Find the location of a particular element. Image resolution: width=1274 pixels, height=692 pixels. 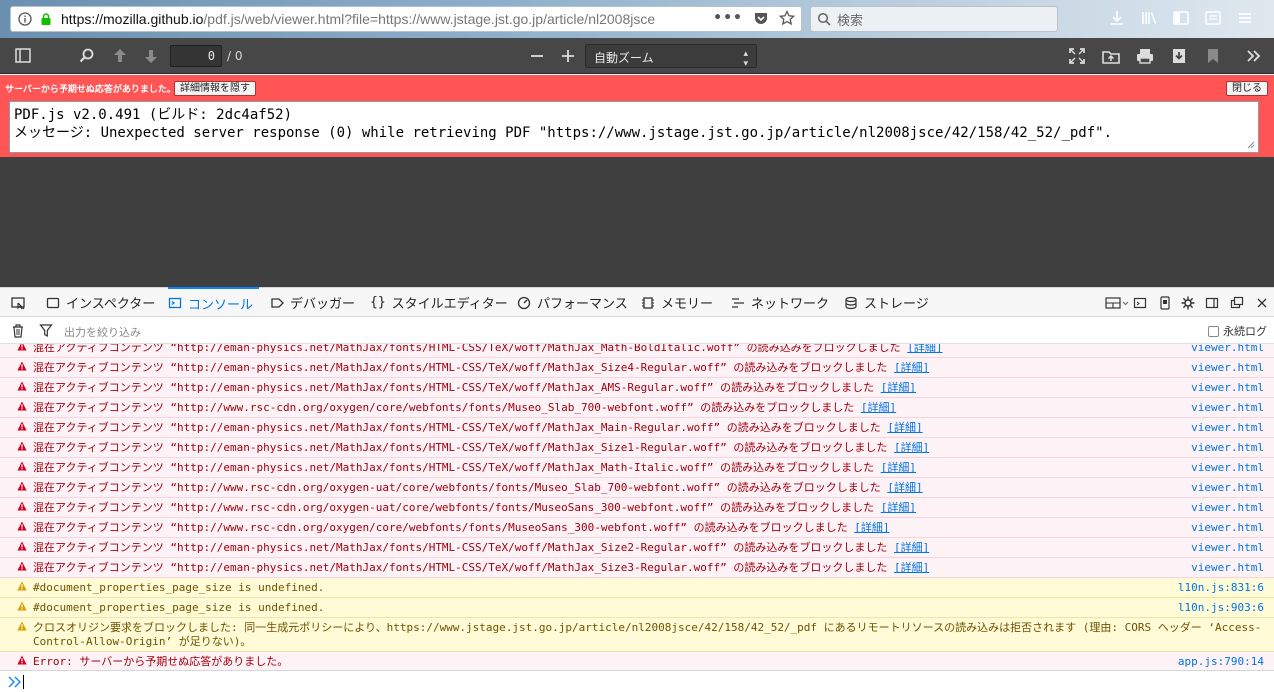

bookmark-icon is located at coordinates (1213, 56).